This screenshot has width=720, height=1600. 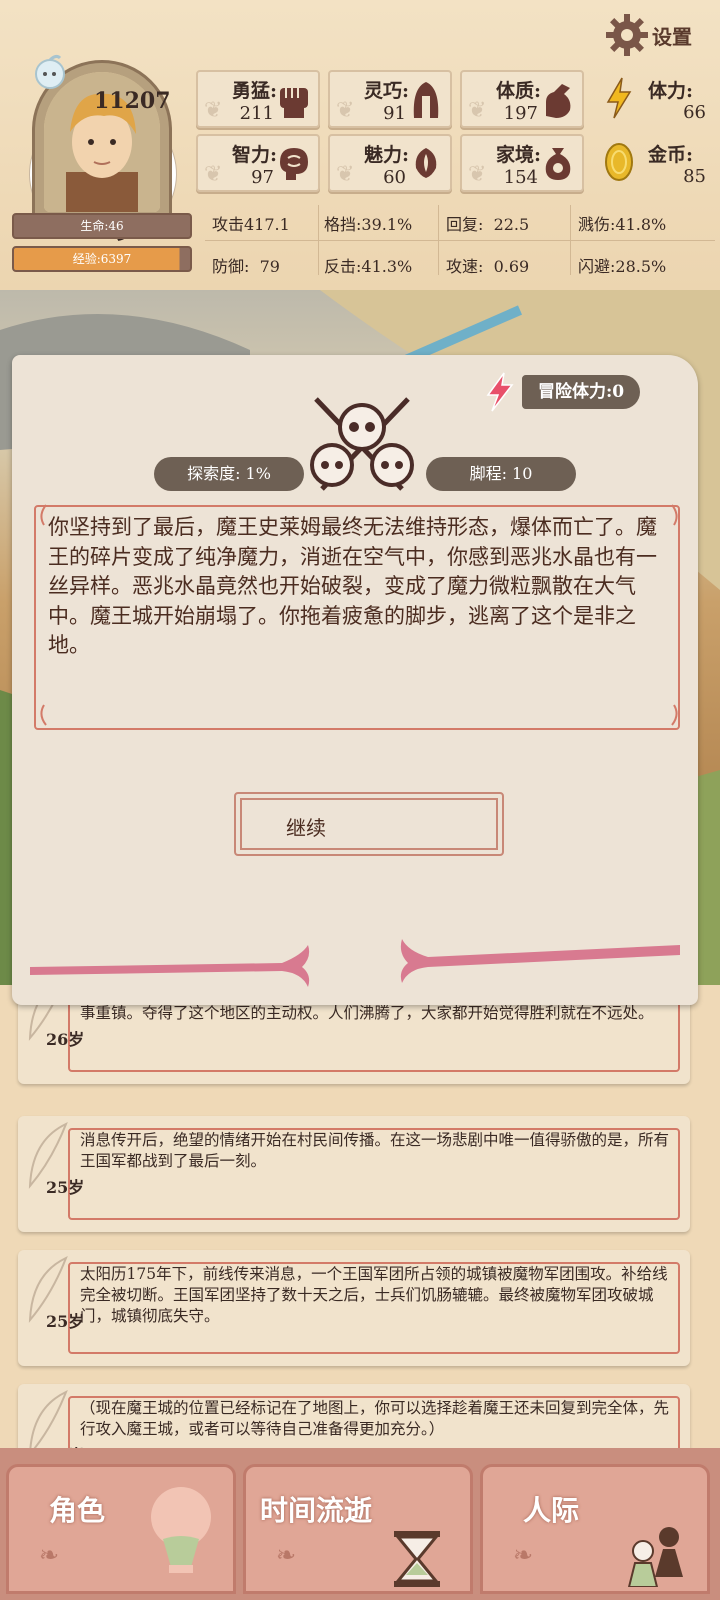 What do you see at coordinates (306, 828) in the screenshot?
I see `continue-label: 继续` at bounding box center [306, 828].